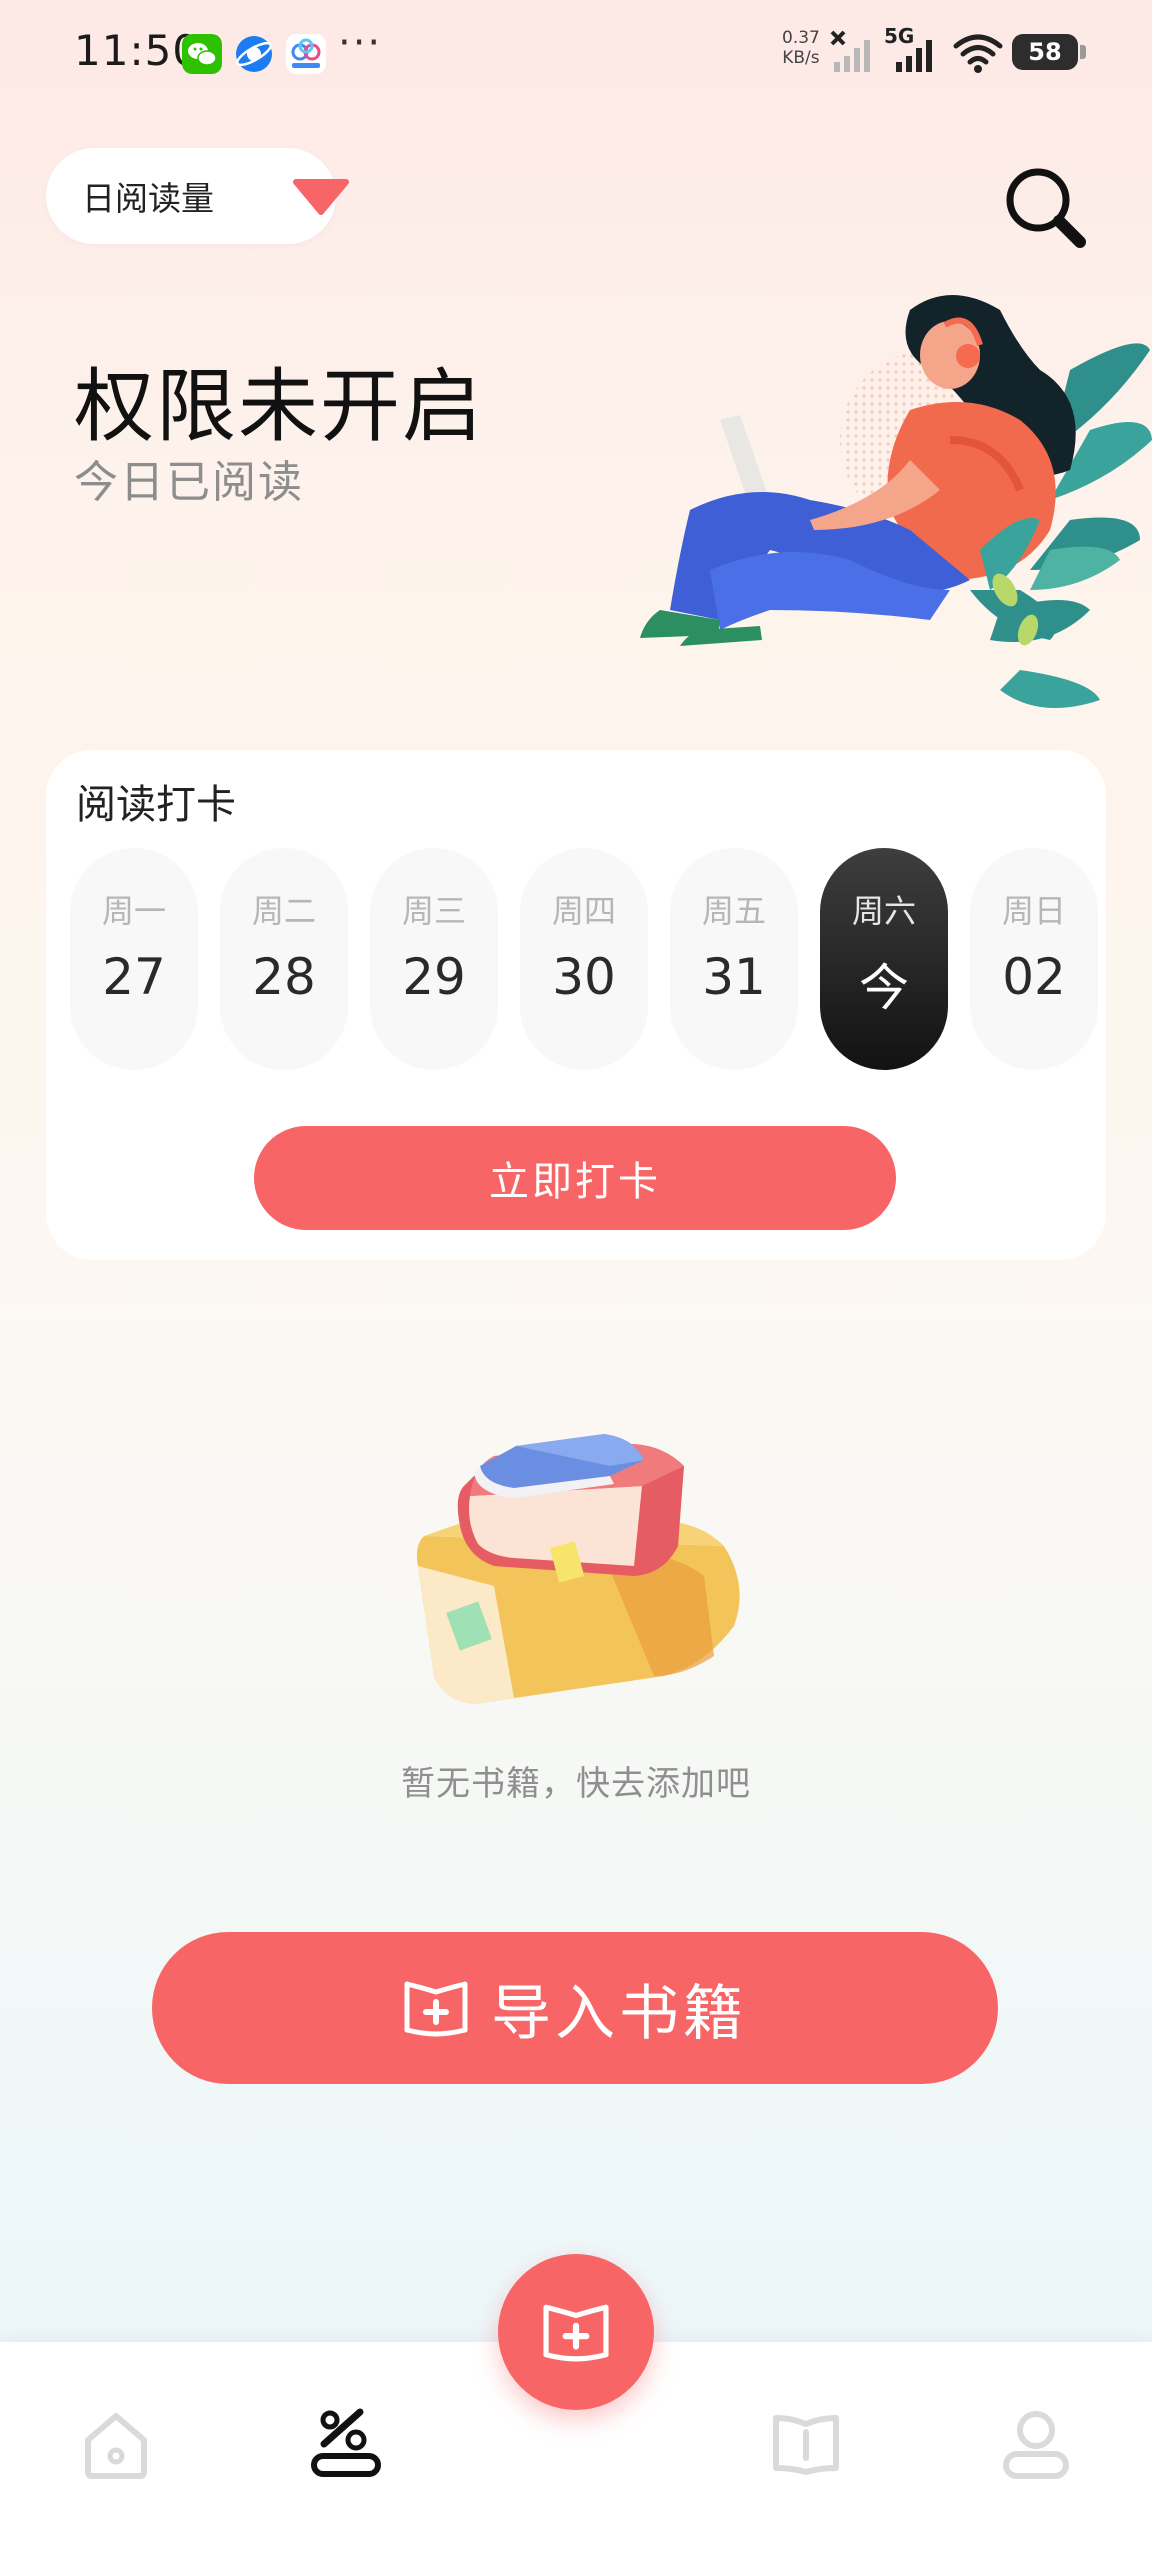 This screenshot has height=2560, width=1152. Describe the element at coordinates (321, 197) in the screenshot. I see `triangle-down-icon` at that location.